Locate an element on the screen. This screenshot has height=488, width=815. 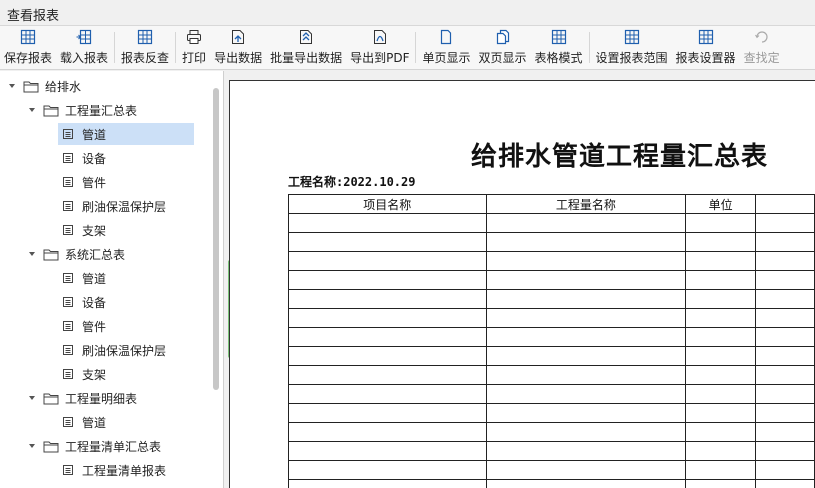
toolbar-button-label: 导出数据 is located at coordinates (238, 58).